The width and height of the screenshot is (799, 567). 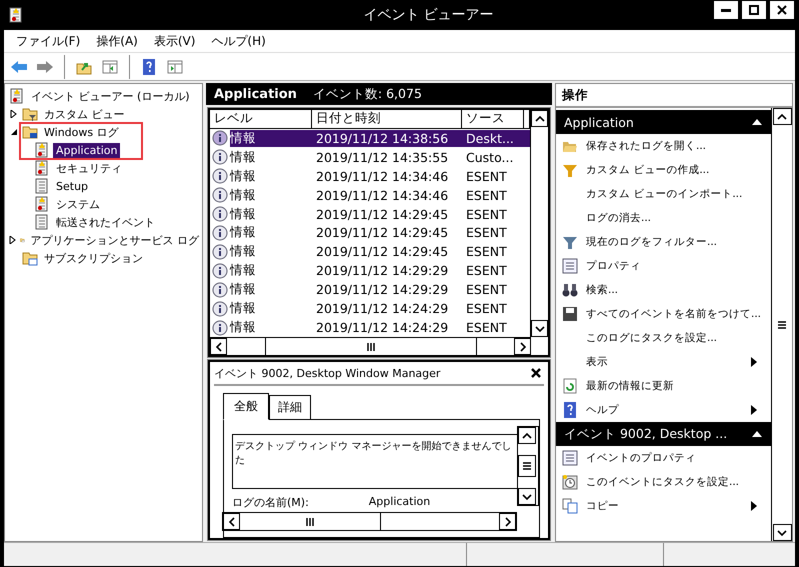 I want to click on detail-title: イベント 9002, Desktop Window Manager, so click(x=327, y=373).